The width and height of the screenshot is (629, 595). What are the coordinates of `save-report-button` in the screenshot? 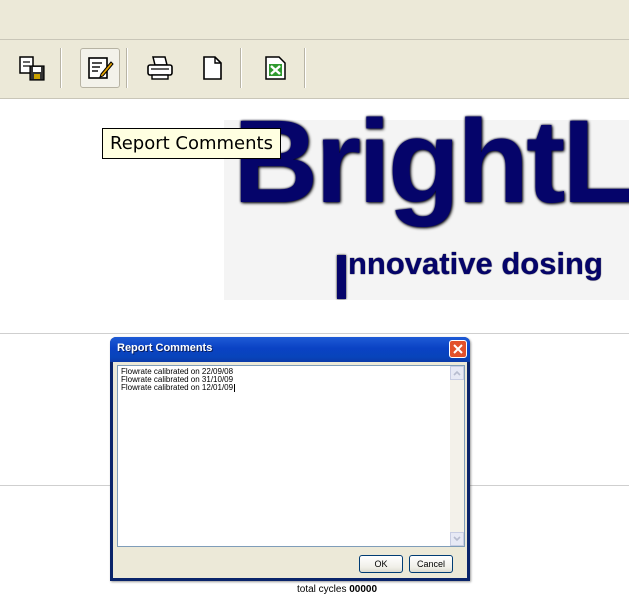 It's located at (32, 68).